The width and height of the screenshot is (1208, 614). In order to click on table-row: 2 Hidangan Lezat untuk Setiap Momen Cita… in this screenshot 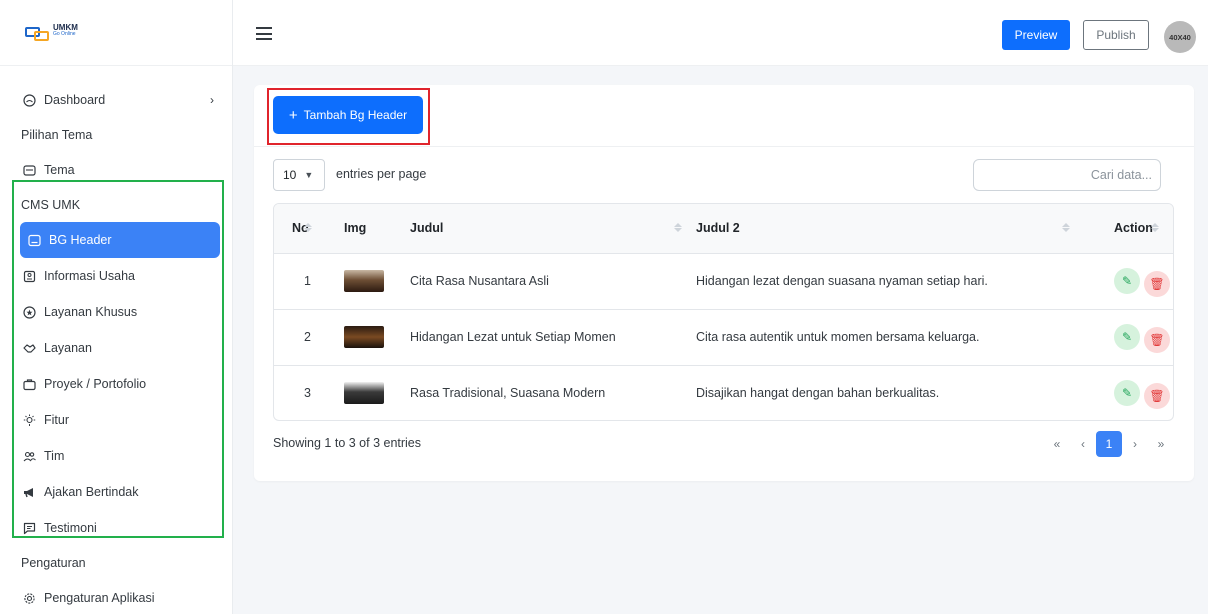, I will do `click(723, 337)`.